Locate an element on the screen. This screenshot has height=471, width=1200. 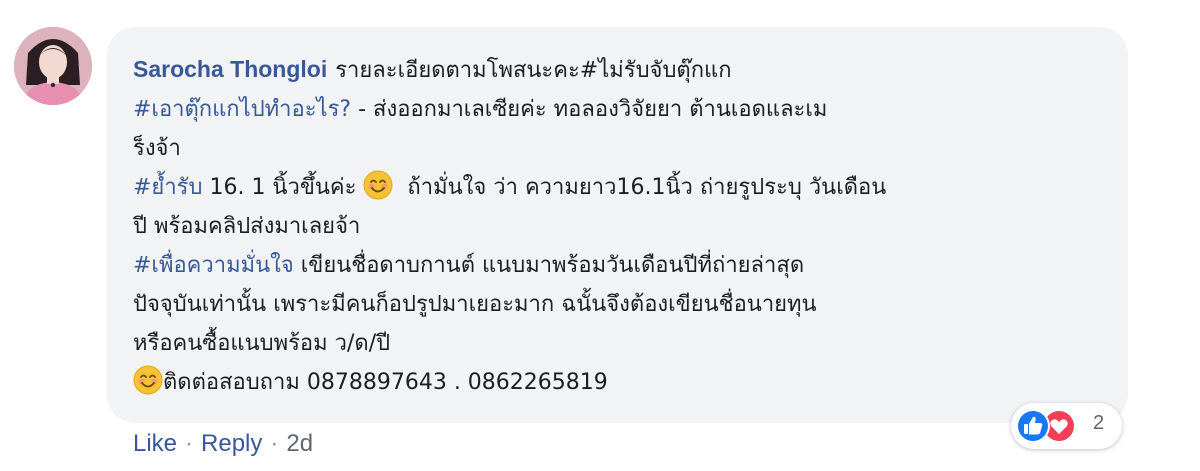
timestamp: 2d is located at coordinates (299, 443).